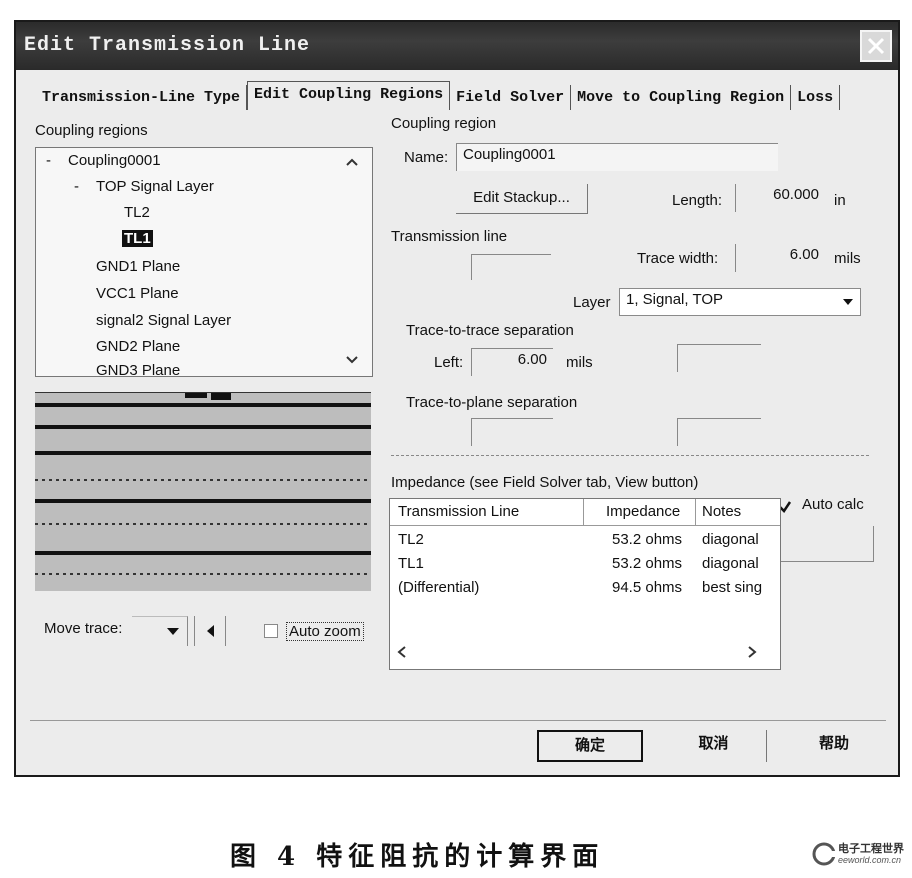 Image resolution: width=912 pixels, height=878 pixels. Describe the element at coordinates (138, 346) in the screenshot. I see `tree-item-gnd2: GND2 Plane` at that location.